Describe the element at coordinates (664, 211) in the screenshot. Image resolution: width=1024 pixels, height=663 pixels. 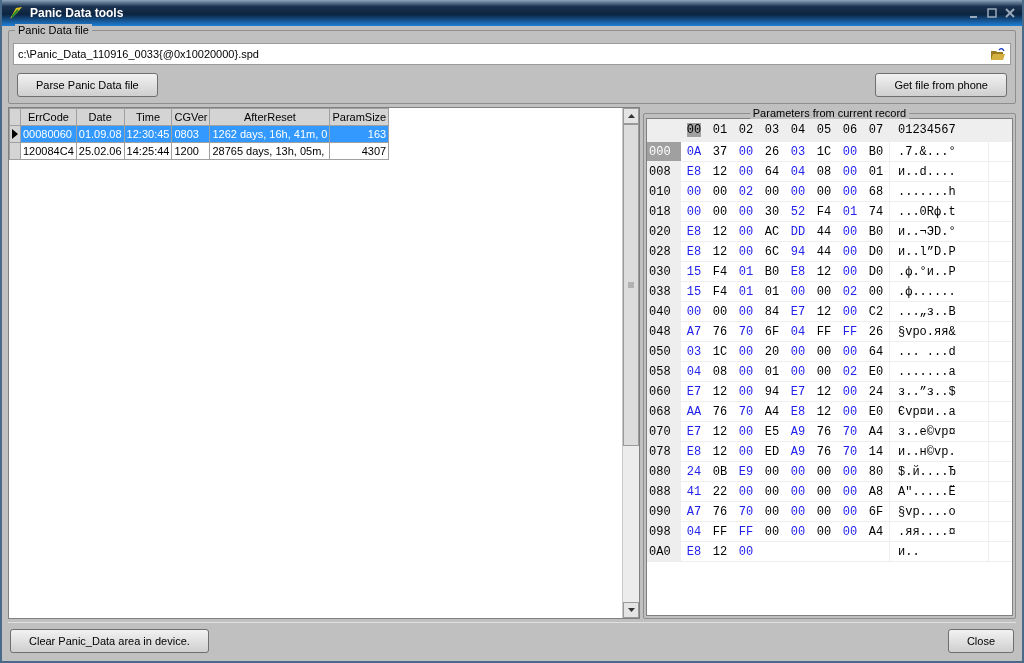
I see `offset-cell: 018` at that location.